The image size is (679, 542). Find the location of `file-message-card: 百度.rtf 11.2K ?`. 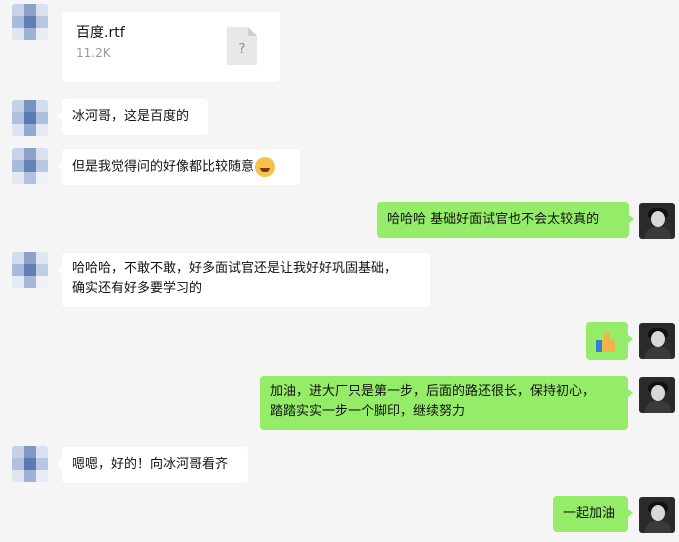

file-message-card: 百度.rtf 11.2K ? is located at coordinates (171, 47).